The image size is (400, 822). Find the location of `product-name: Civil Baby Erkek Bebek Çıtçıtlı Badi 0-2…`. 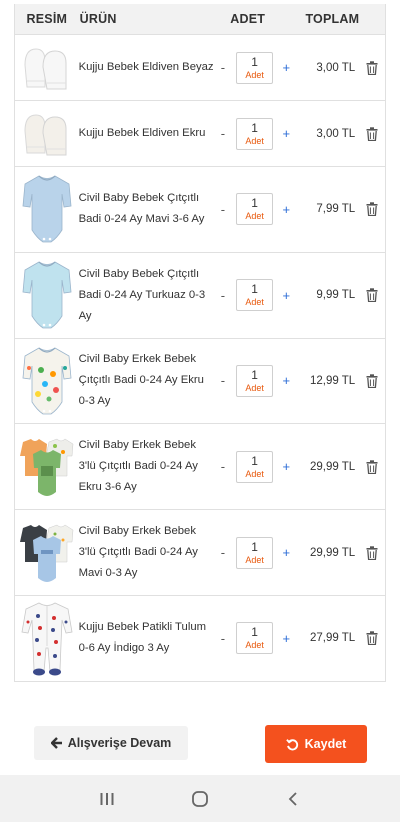

product-name: Civil Baby Erkek Bebek Çıtçıtlı Badi 0-2… is located at coordinates (147, 380).